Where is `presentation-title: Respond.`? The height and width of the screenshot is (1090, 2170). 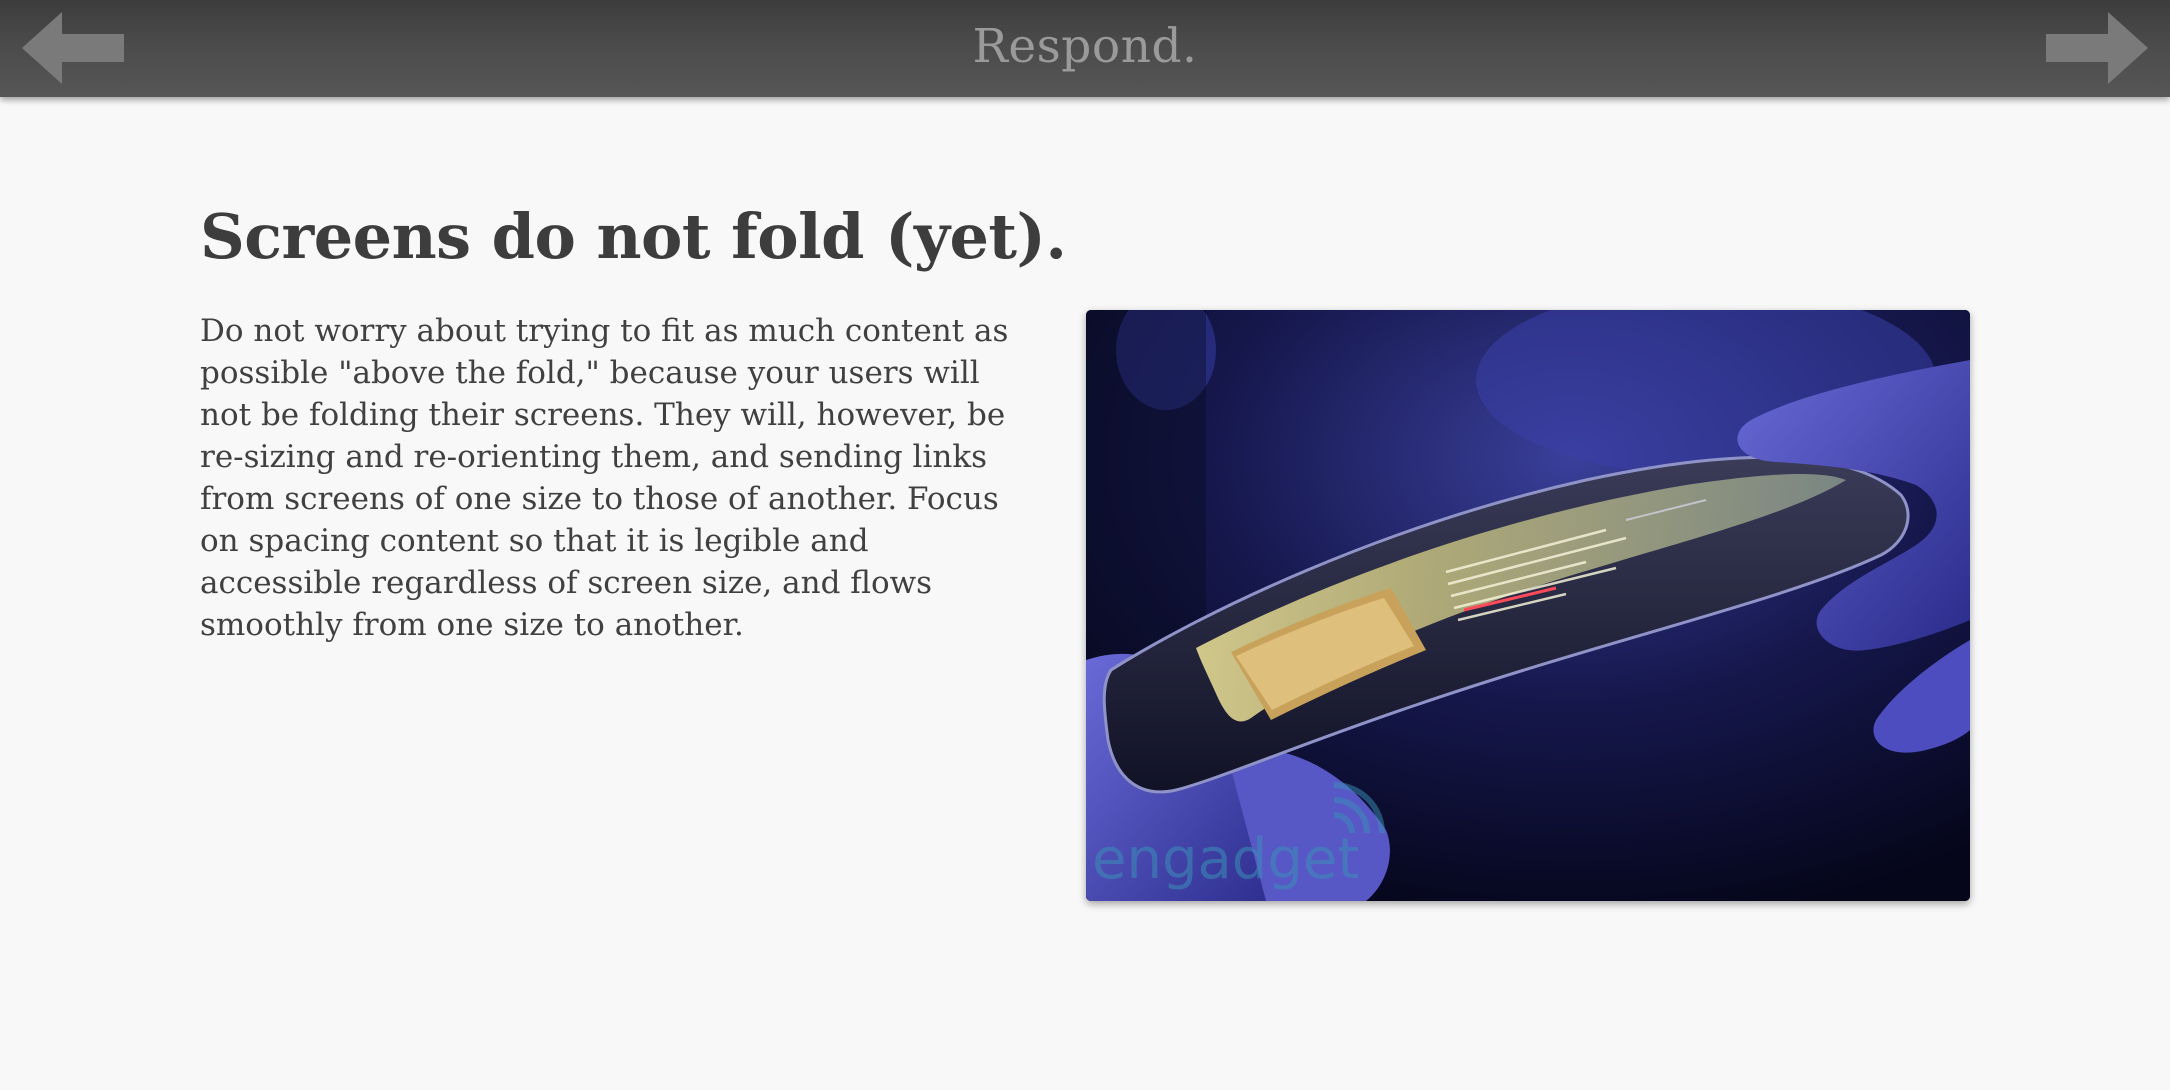
presentation-title: Respond. is located at coordinates (1085, 46).